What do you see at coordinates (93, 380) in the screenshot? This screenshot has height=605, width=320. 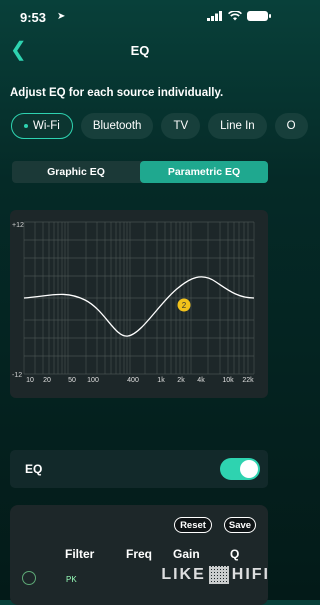 I see `x-tick-label: 100` at bounding box center [93, 380].